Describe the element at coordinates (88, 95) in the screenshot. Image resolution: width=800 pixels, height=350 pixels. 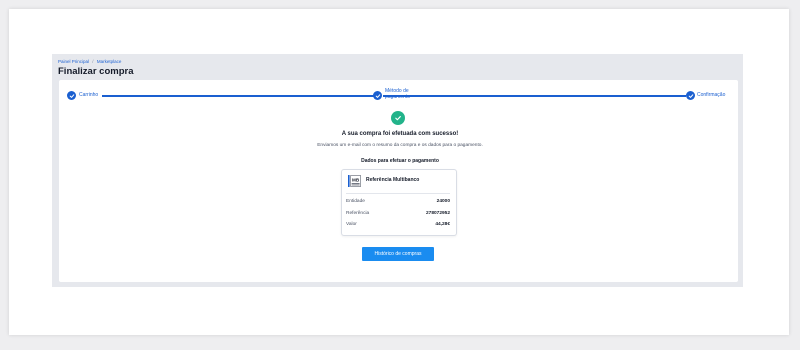
I see `step-label-carrinho: Carrinho` at that location.